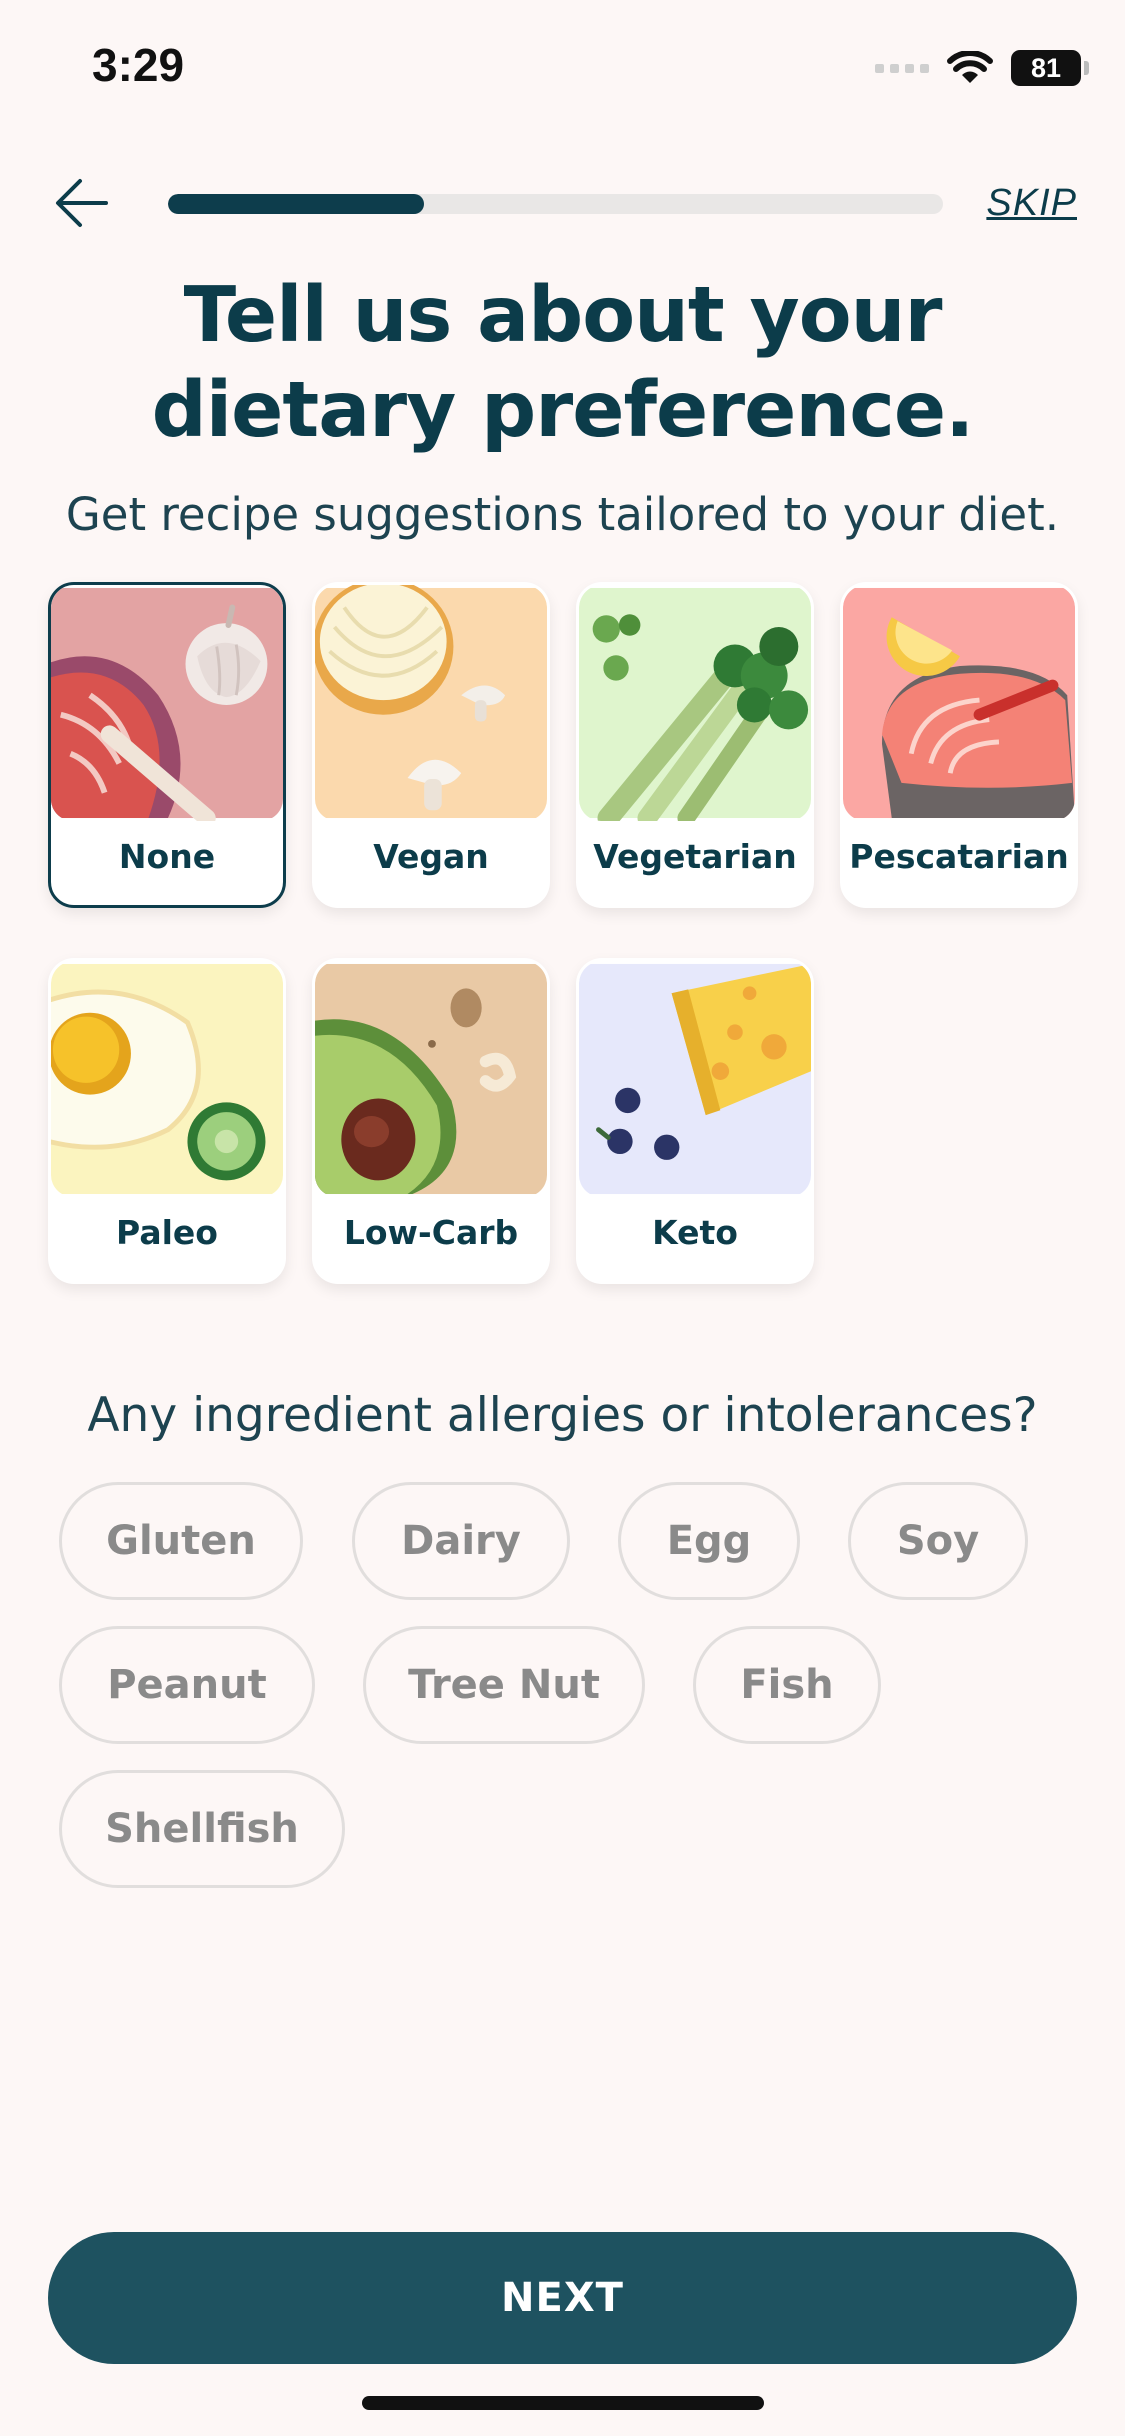 The width and height of the screenshot is (1125, 2436). I want to click on onion-mushroom-illustration, so click(431, 703).